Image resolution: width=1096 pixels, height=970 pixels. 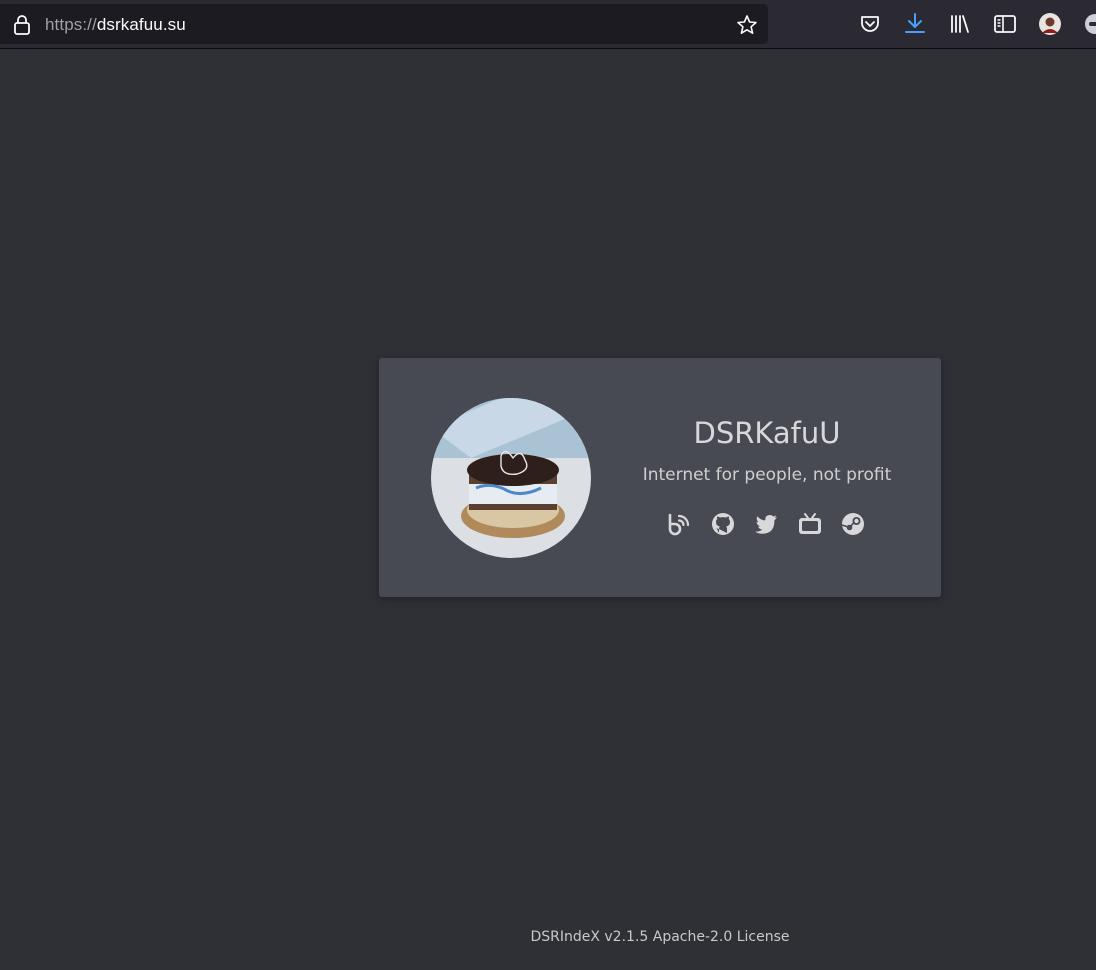 I want to click on blog-link, so click(x=679, y=525).